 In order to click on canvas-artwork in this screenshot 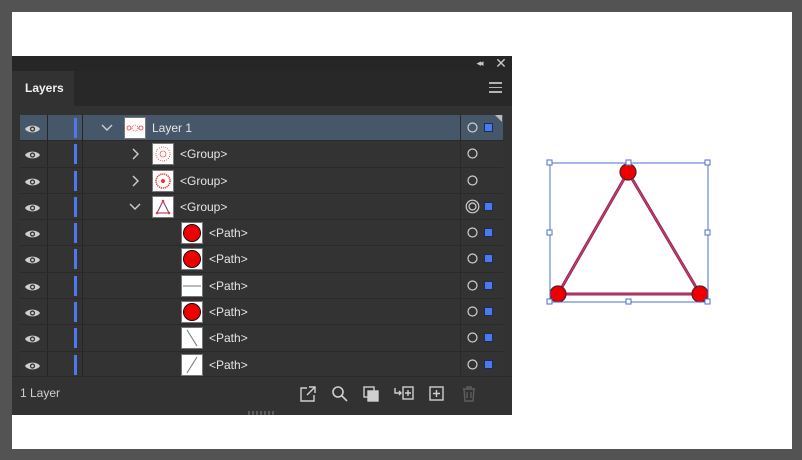, I will do `click(628, 232)`.